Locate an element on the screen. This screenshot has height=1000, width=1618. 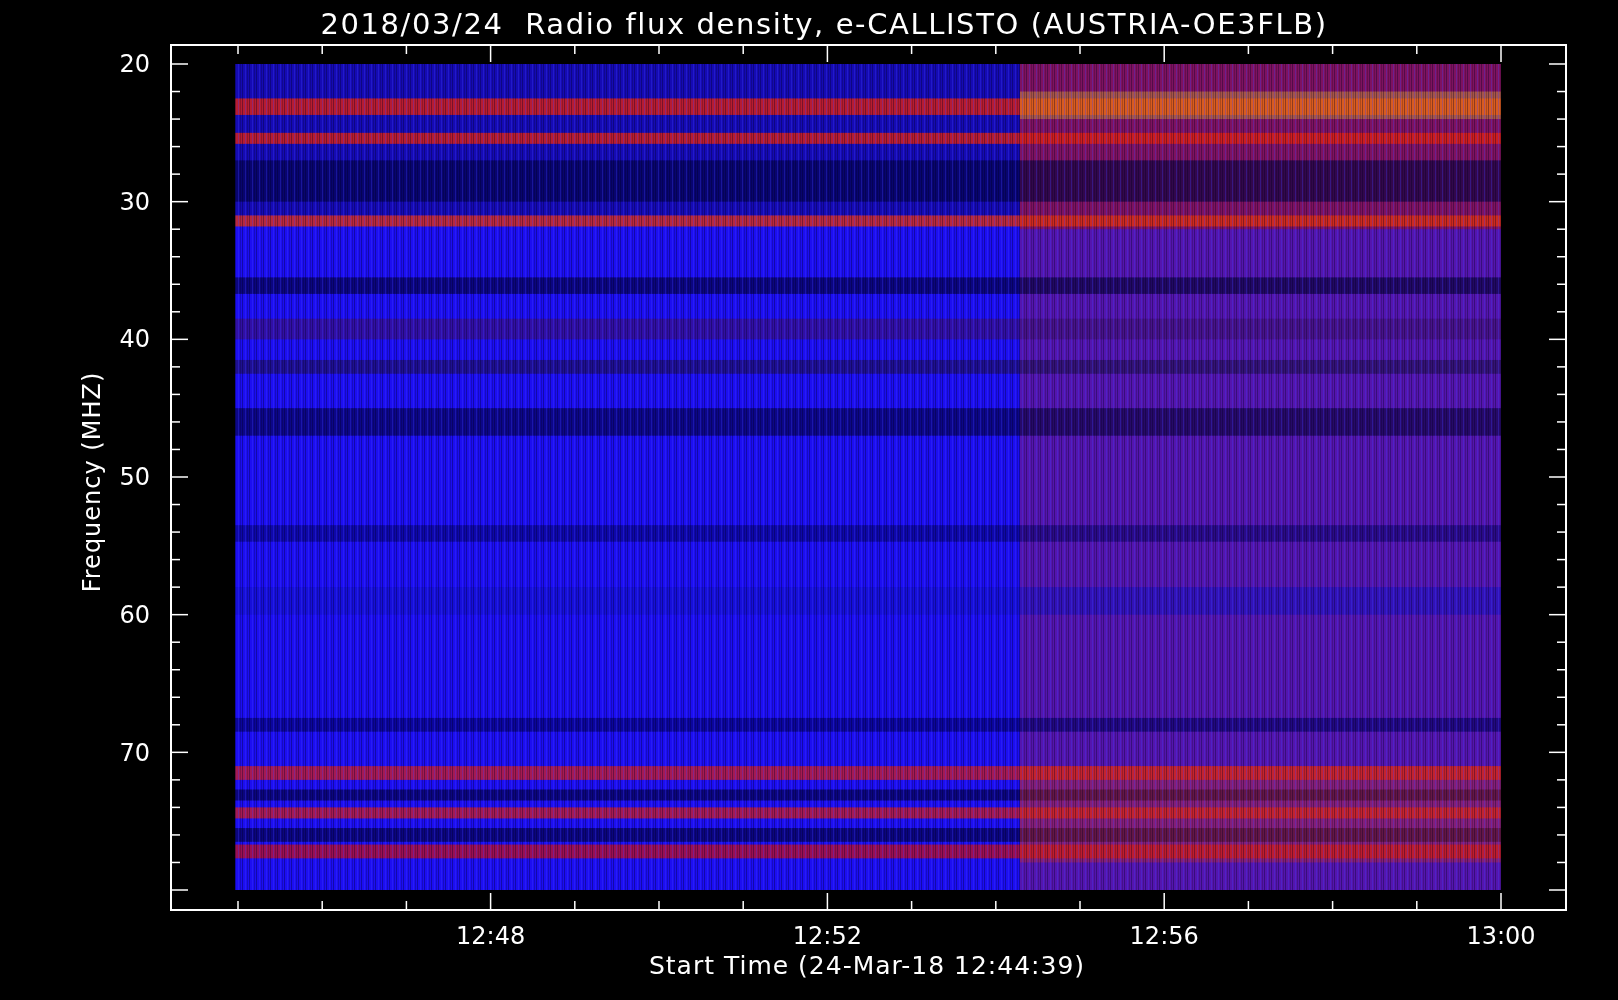
x-tick-label: 12:56 is located at coordinates (1164, 936).